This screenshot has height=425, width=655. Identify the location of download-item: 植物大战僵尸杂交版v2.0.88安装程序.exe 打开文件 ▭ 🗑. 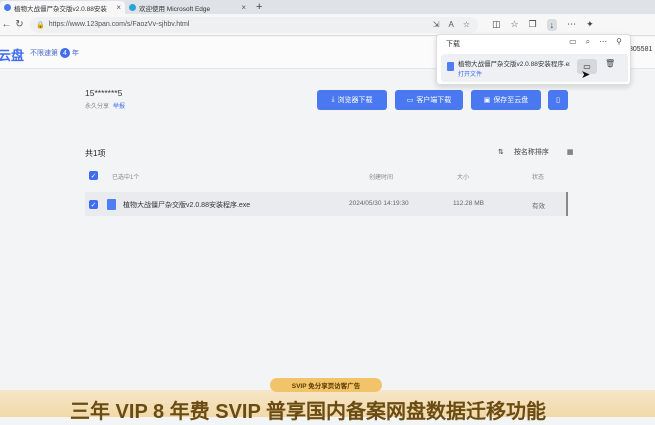
(534, 68).